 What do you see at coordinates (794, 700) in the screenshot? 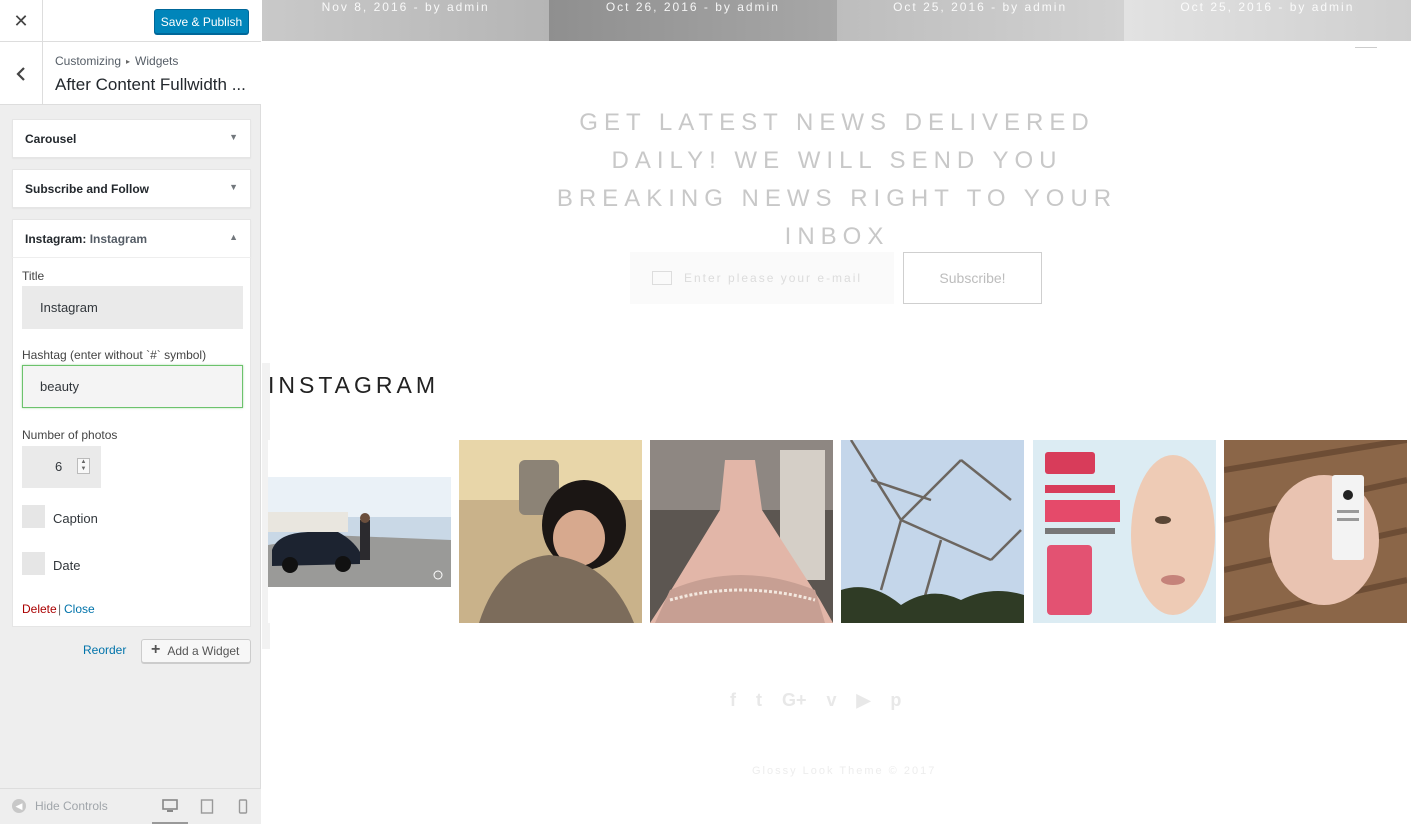
I see `google-plus-icon: G+` at bounding box center [794, 700].